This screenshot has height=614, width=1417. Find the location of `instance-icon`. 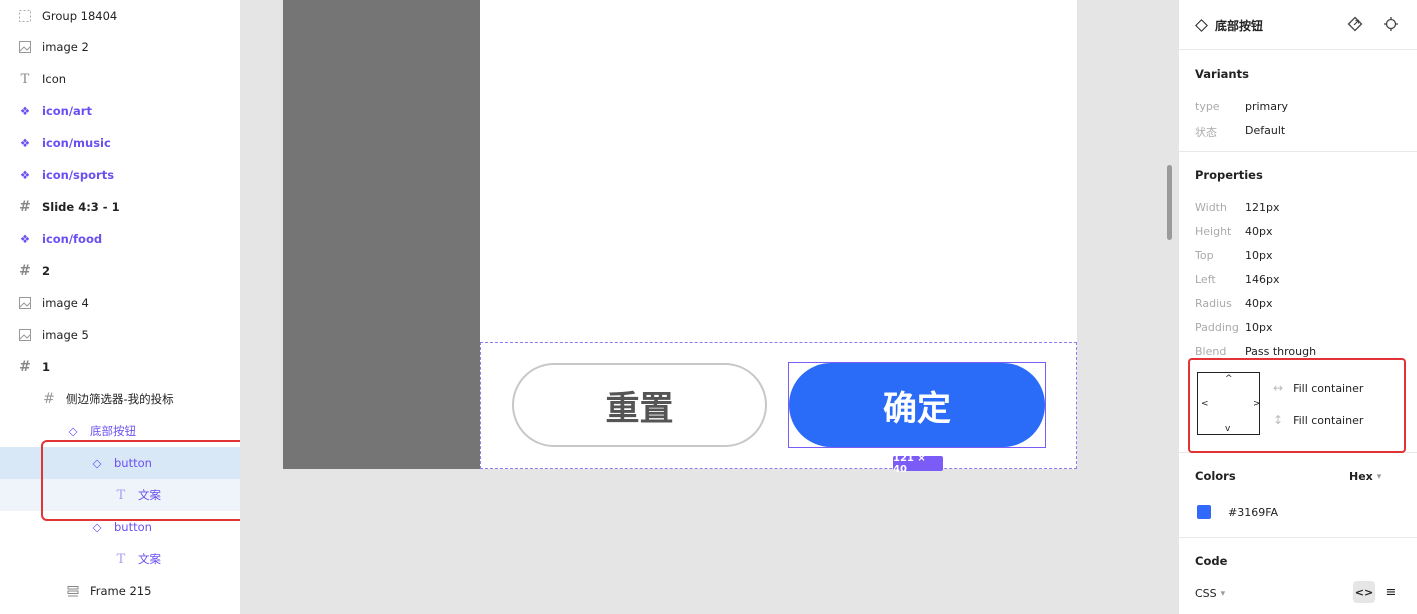

instance-icon is located at coordinates (1201, 25).